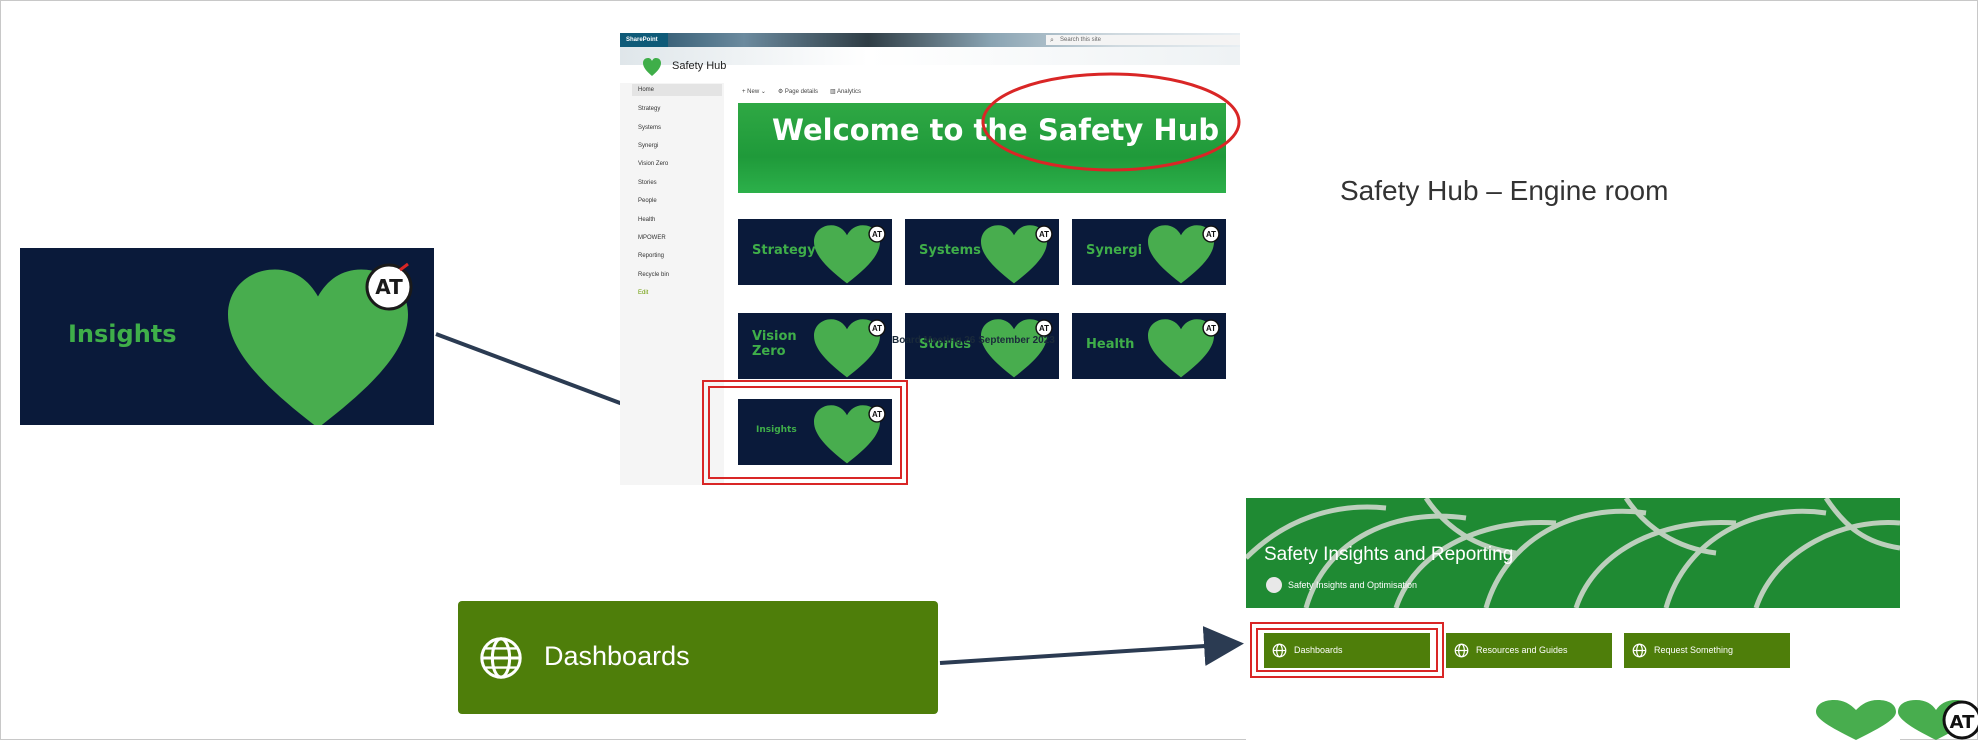 This screenshot has width=1978, height=740. Describe the element at coordinates (653, 275) in the screenshot. I see `sp-nav-recycle-bin: Recycle bin` at that location.